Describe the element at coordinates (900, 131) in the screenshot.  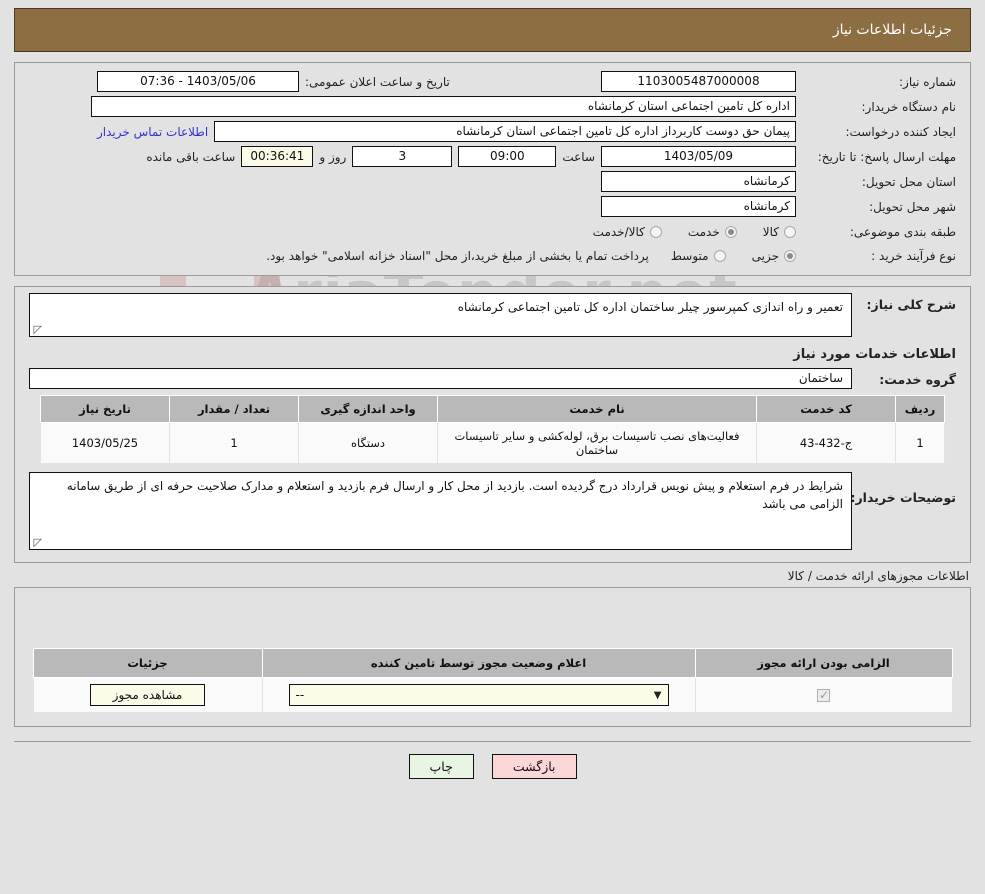
I see `requester-label: ایجاد کننده درخواست:` at that location.